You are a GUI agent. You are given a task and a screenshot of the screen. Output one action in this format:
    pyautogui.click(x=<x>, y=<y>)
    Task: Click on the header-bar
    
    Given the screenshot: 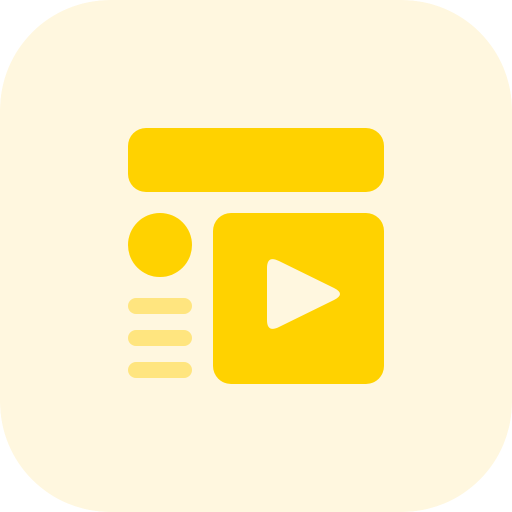 What is the action you would take?
    pyautogui.click(x=256, y=160)
    